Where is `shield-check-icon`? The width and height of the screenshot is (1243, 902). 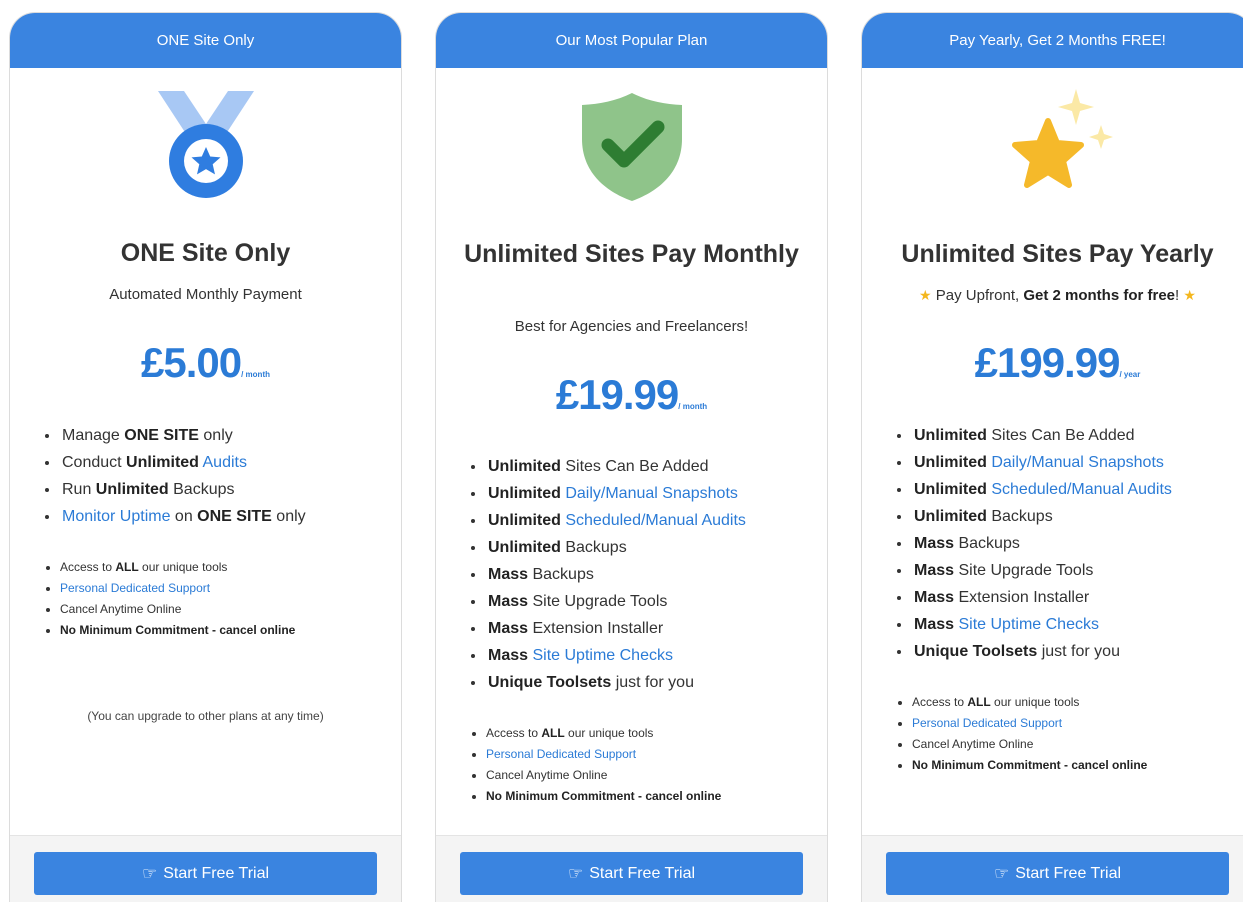 shield-check-icon is located at coordinates (631, 147).